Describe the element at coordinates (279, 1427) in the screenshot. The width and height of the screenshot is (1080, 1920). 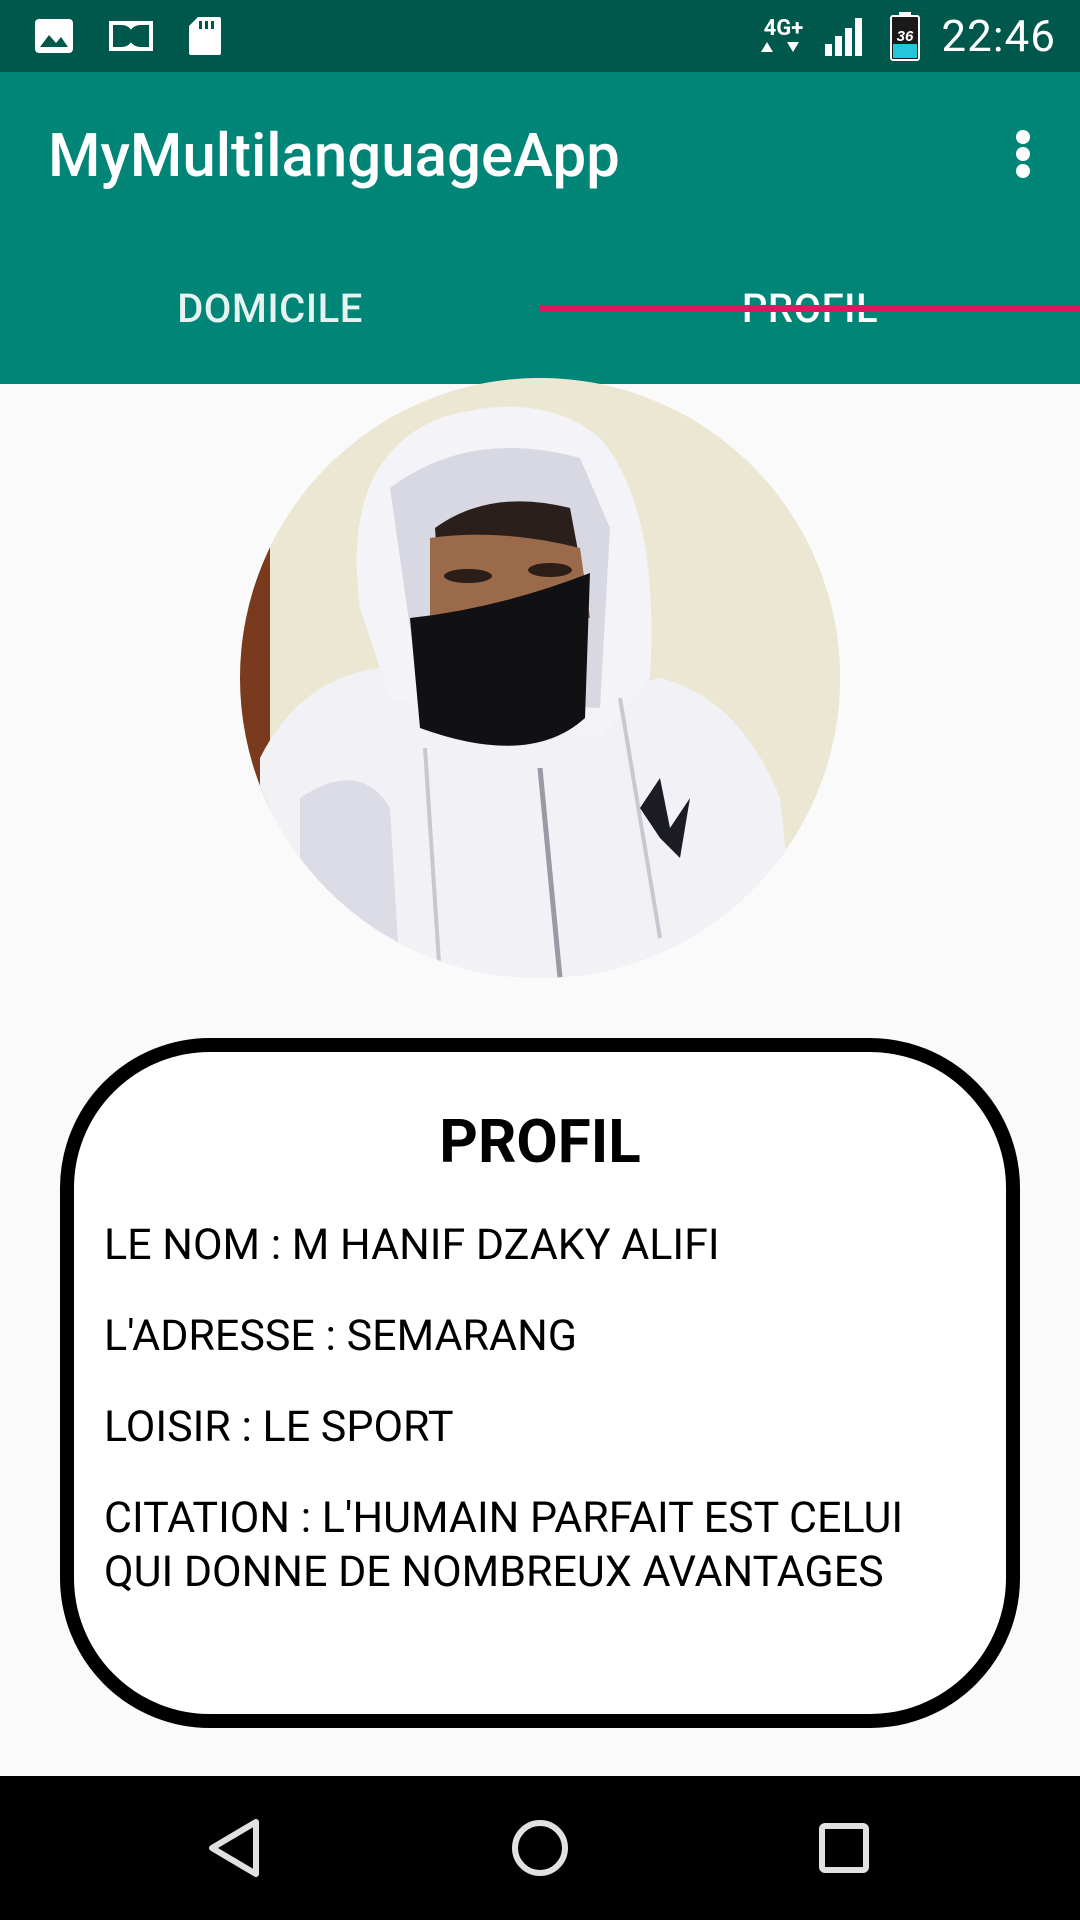
I see `profile-hobby: LOISIR : LE SPORT` at that location.